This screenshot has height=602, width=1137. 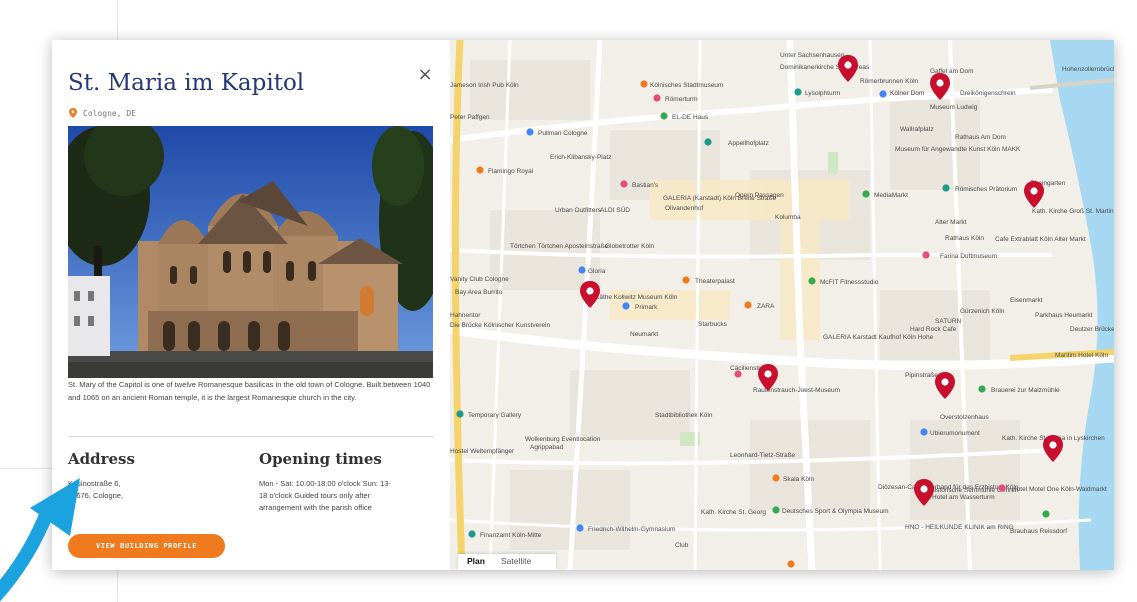 What do you see at coordinates (889, 81) in the screenshot?
I see `map-label: Römerbrunnen Köln` at bounding box center [889, 81].